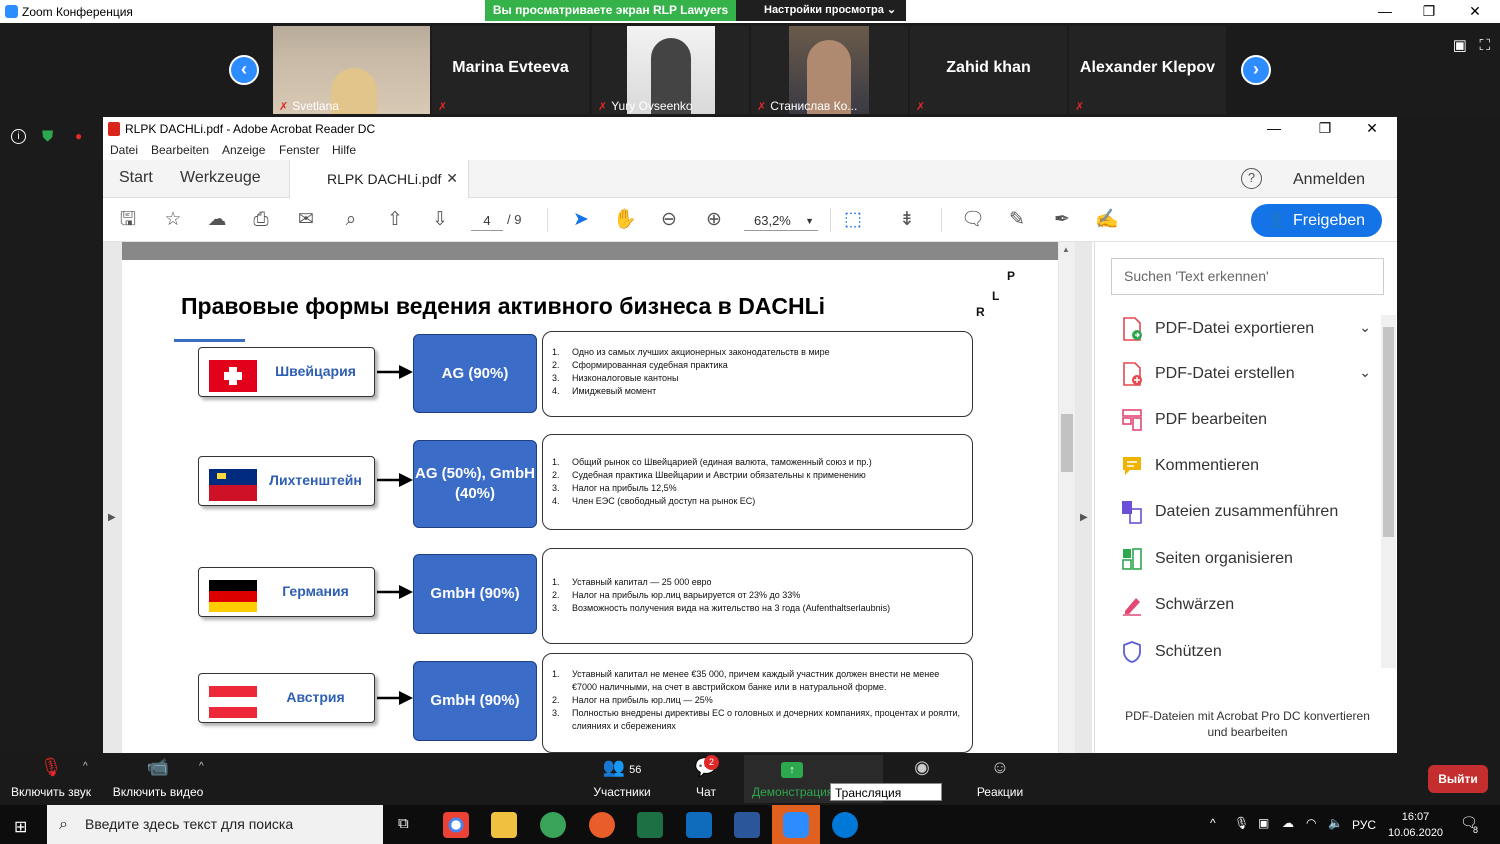 The image size is (1500, 844). Describe the element at coordinates (1335, 830) in the screenshot. I see `volume-icon: 🔈` at that location.